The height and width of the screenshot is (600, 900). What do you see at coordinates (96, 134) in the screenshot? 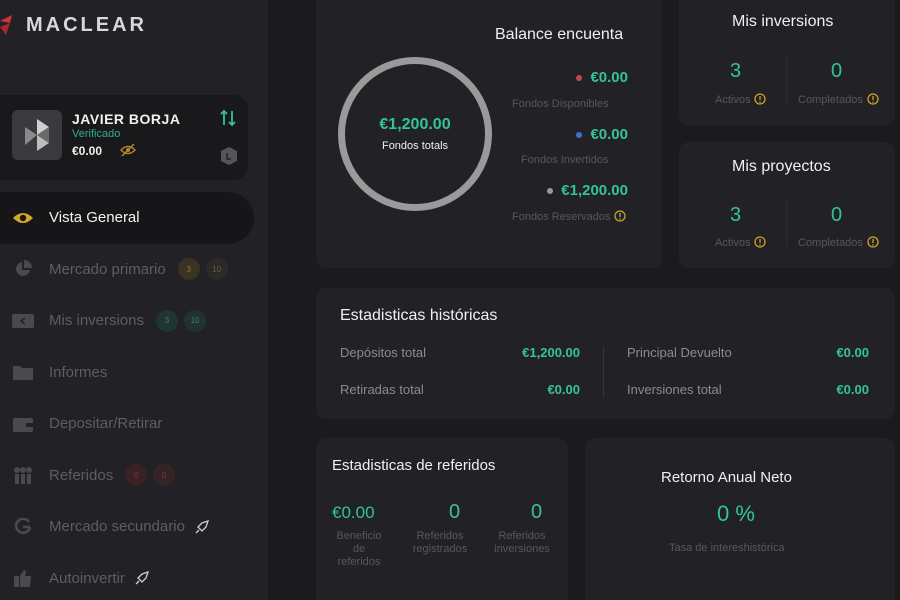
I see `verified-status: Verificado` at bounding box center [96, 134].